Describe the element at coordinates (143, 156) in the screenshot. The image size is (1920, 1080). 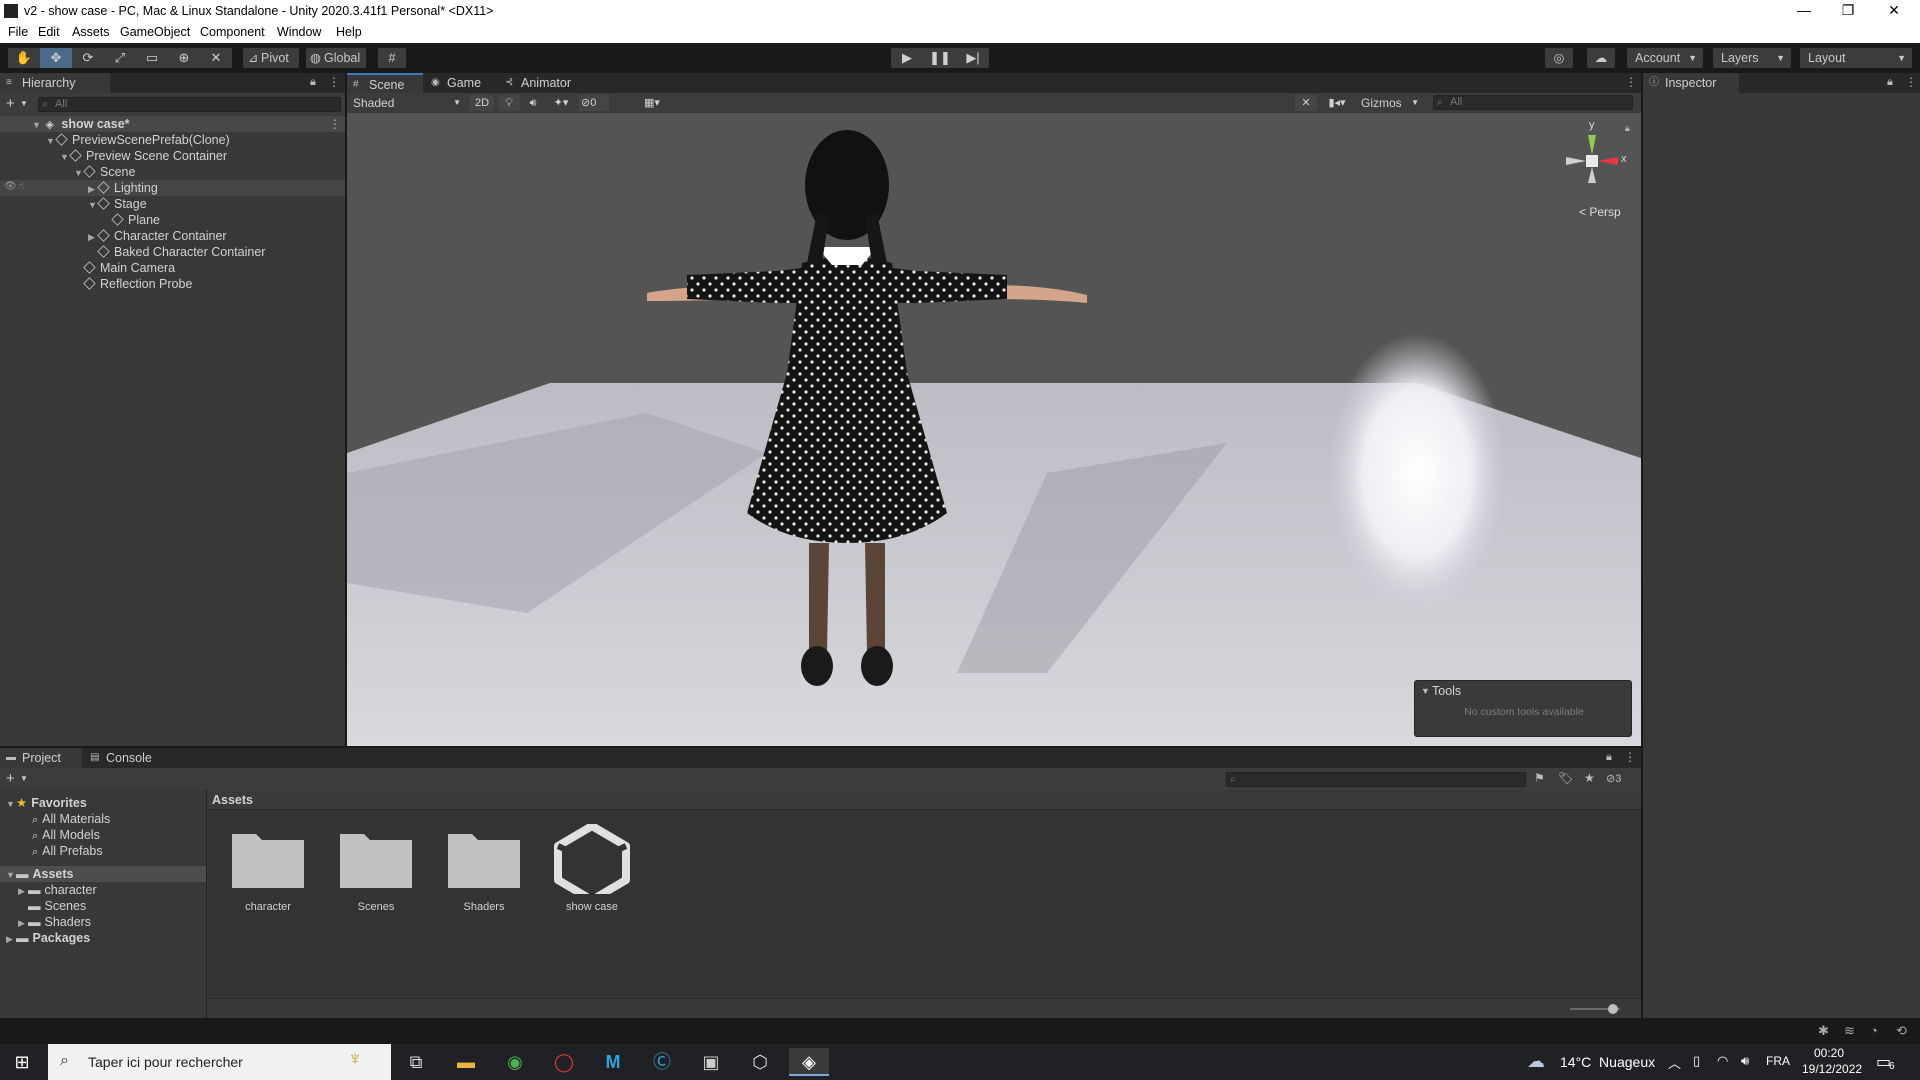
I see `list-item: ▼ Preview Scene Container` at that location.